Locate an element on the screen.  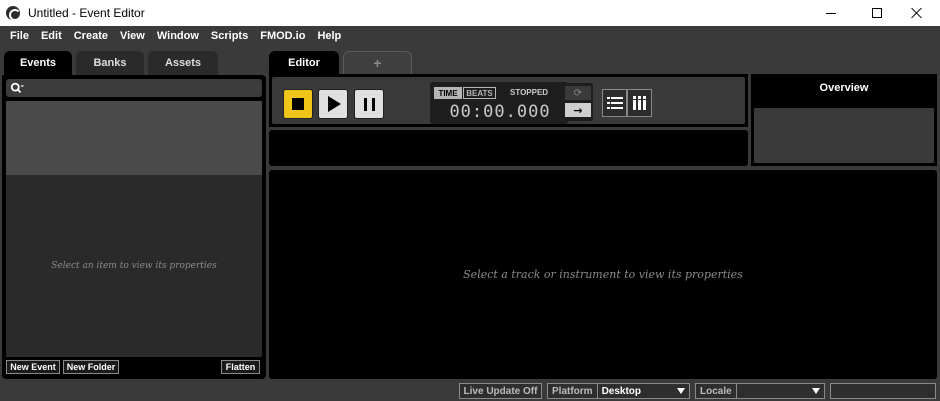
overview-title: Overview is located at coordinates (844, 88).